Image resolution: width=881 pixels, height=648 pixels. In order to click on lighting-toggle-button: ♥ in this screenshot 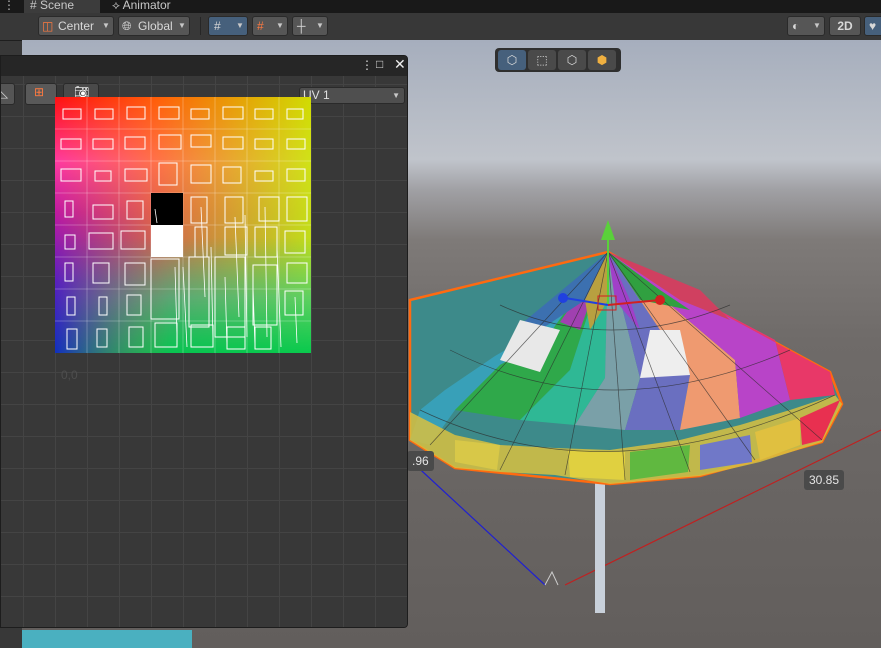, I will do `click(872, 26)`.